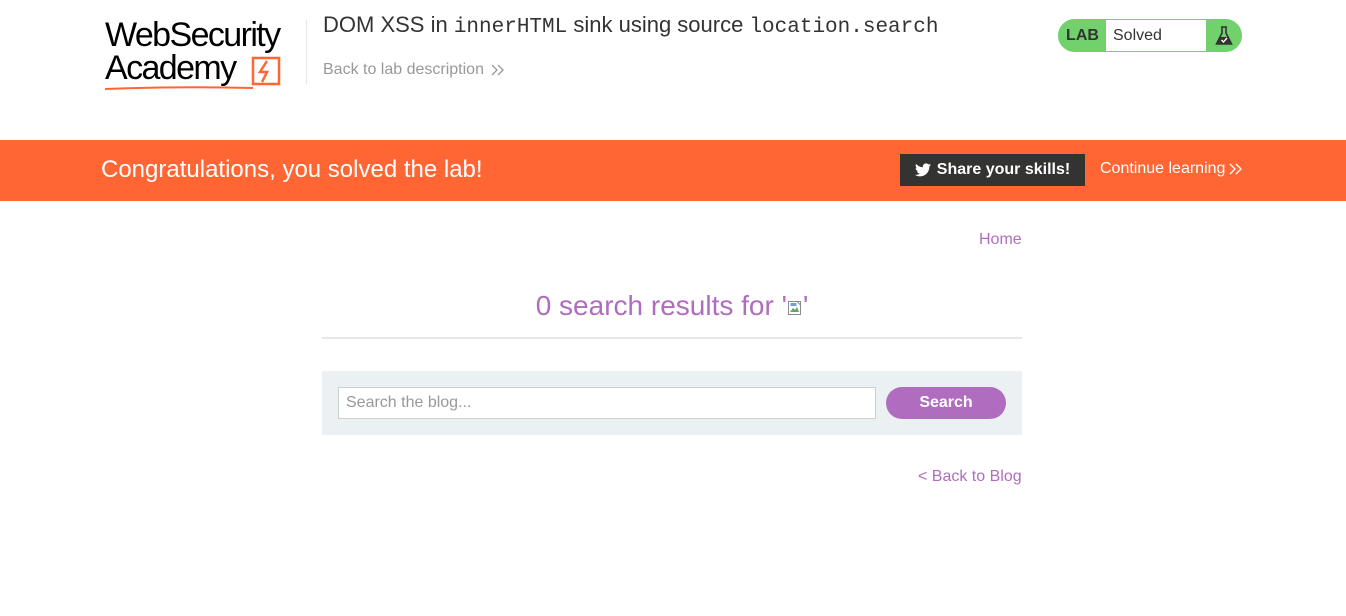  I want to click on lab-status-widget: LAB Solved, so click(1150, 35).